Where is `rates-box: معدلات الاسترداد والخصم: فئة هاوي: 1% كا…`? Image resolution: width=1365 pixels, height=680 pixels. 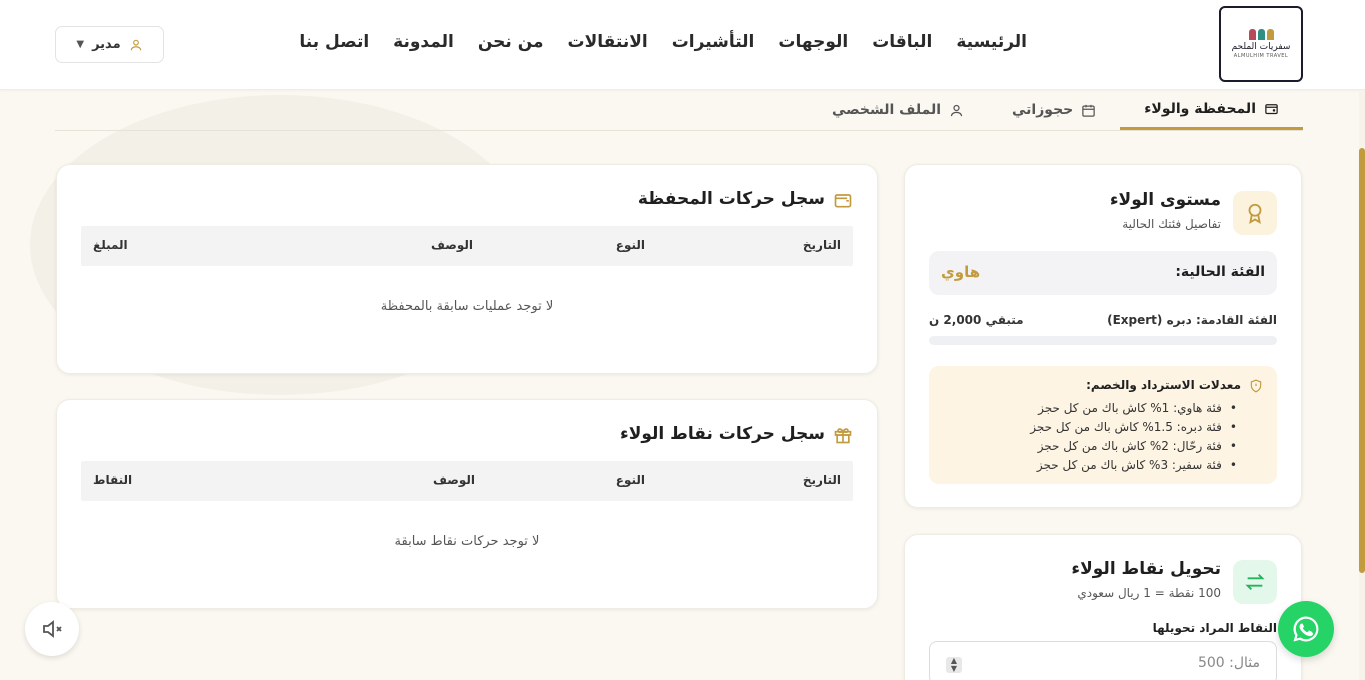 rates-box: معدلات الاسترداد والخصم: فئة هاوي: 1% كا… is located at coordinates (1103, 425).